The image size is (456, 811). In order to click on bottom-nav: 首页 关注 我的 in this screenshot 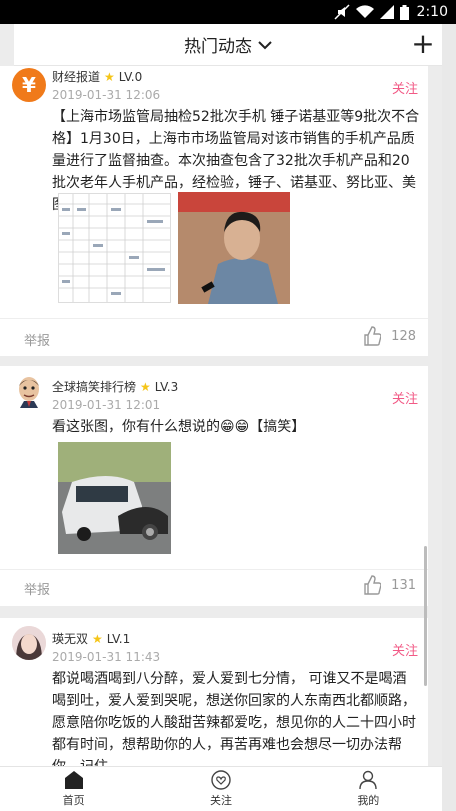, I will do `click(221, 788)`.